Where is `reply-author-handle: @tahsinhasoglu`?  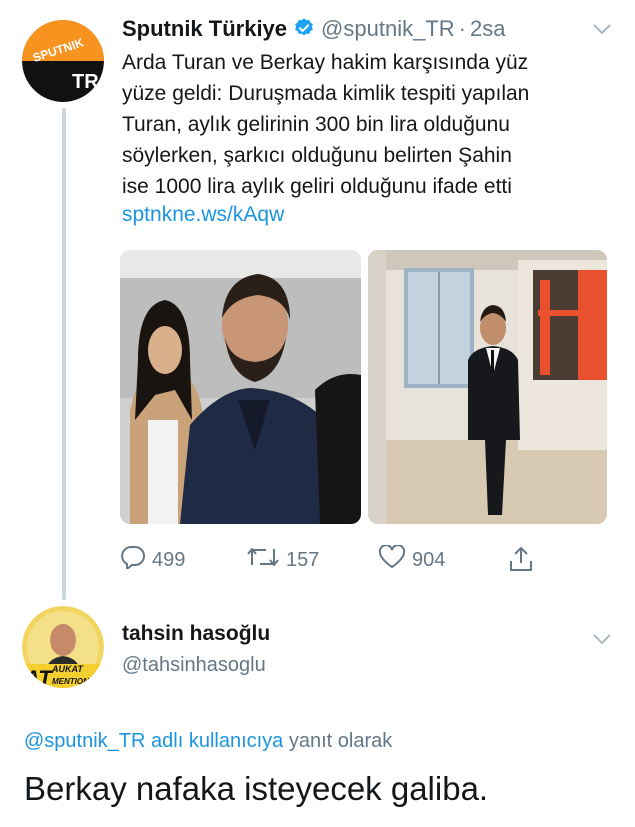
reply-author-handle: @tahsinhasoglu is located at coordinates (194, 665).